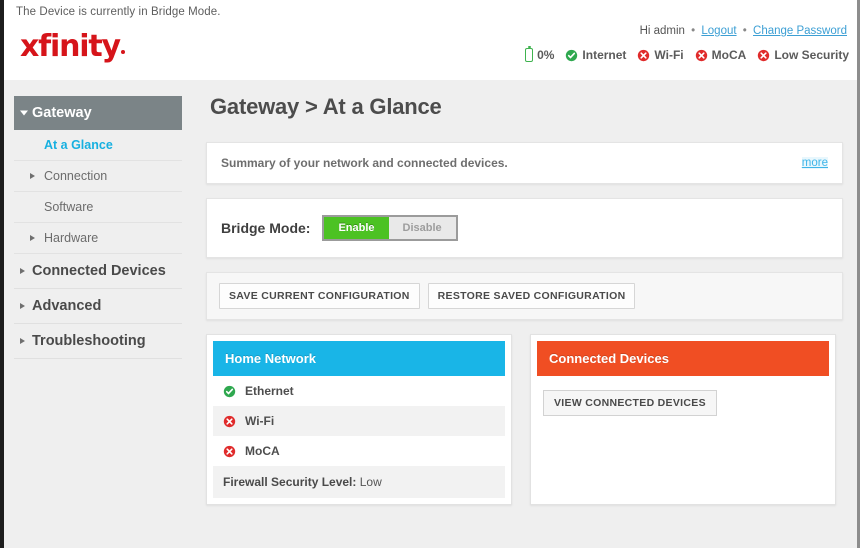 The height and width of the screenshot is (548, 860). Describe the element at coordinates (319, 296) in the screenshot. I see `save-current-configuration-button: SAVE CURRENT CONFIGURATION` at that location.